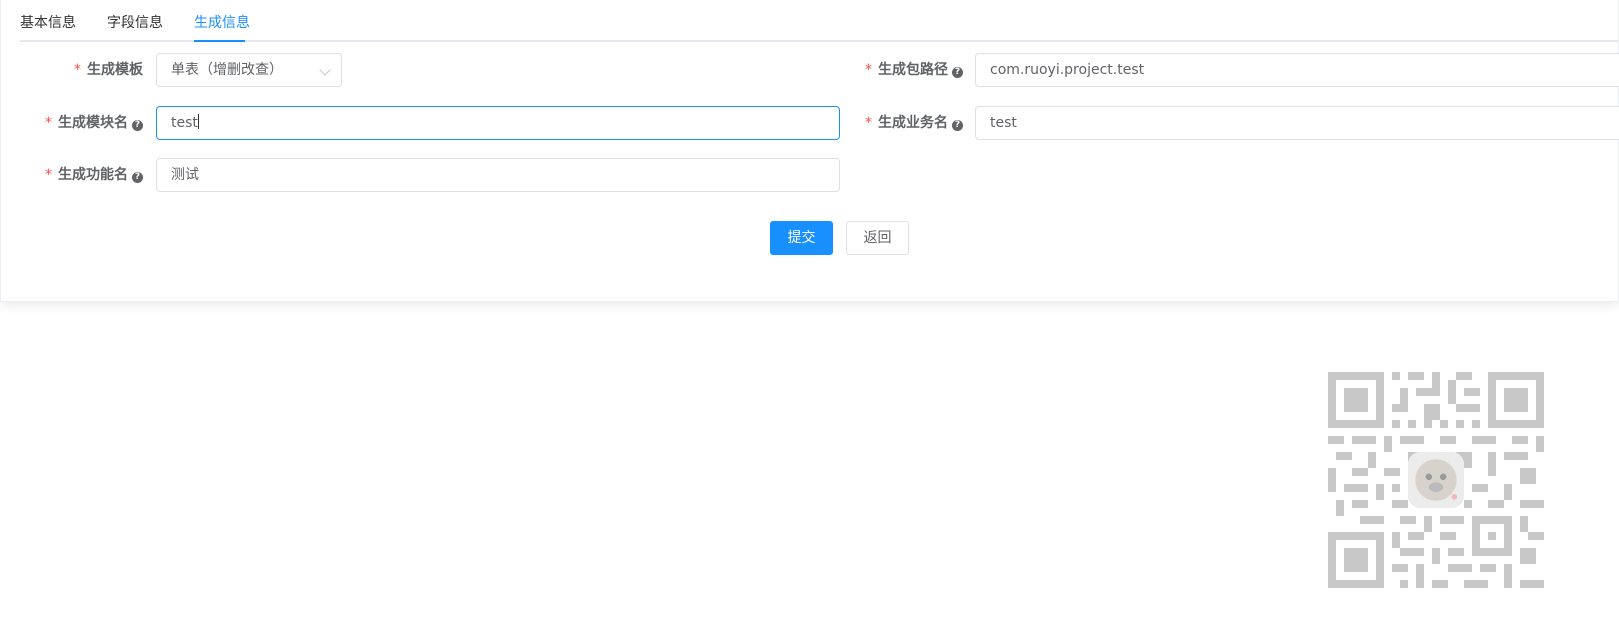  I want to click on template-label-text: 生成模板, so click(115, 70).